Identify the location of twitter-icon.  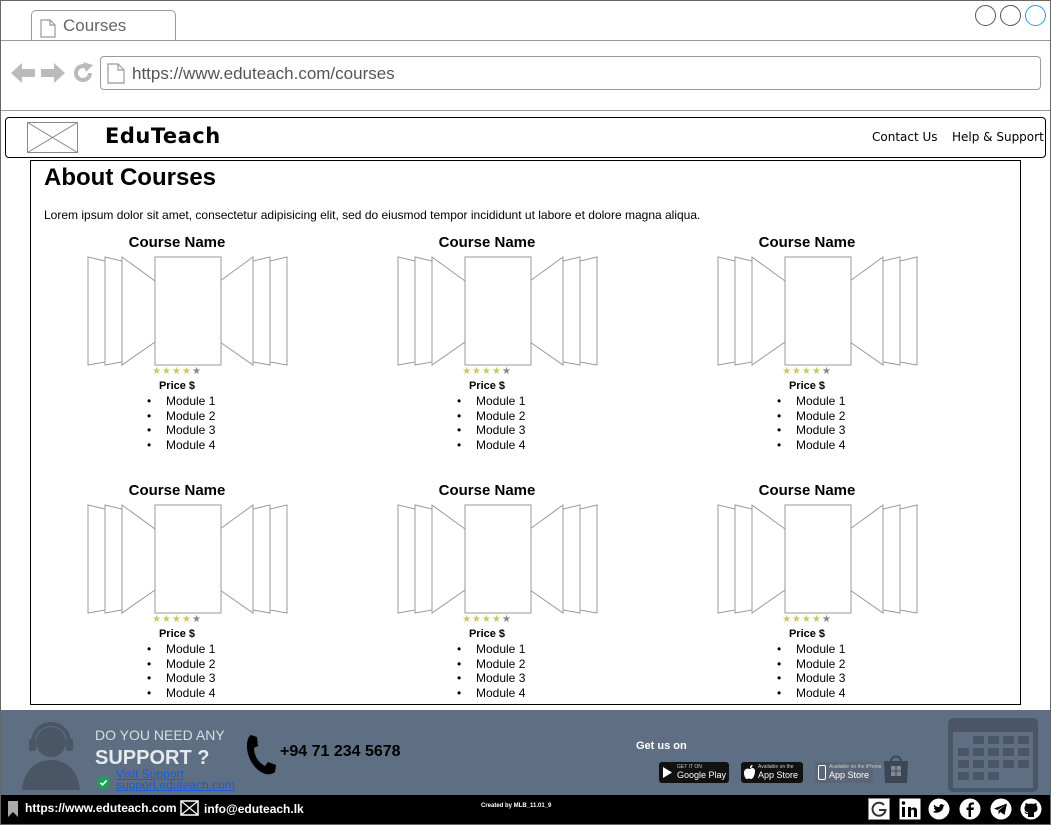
(939, 809).